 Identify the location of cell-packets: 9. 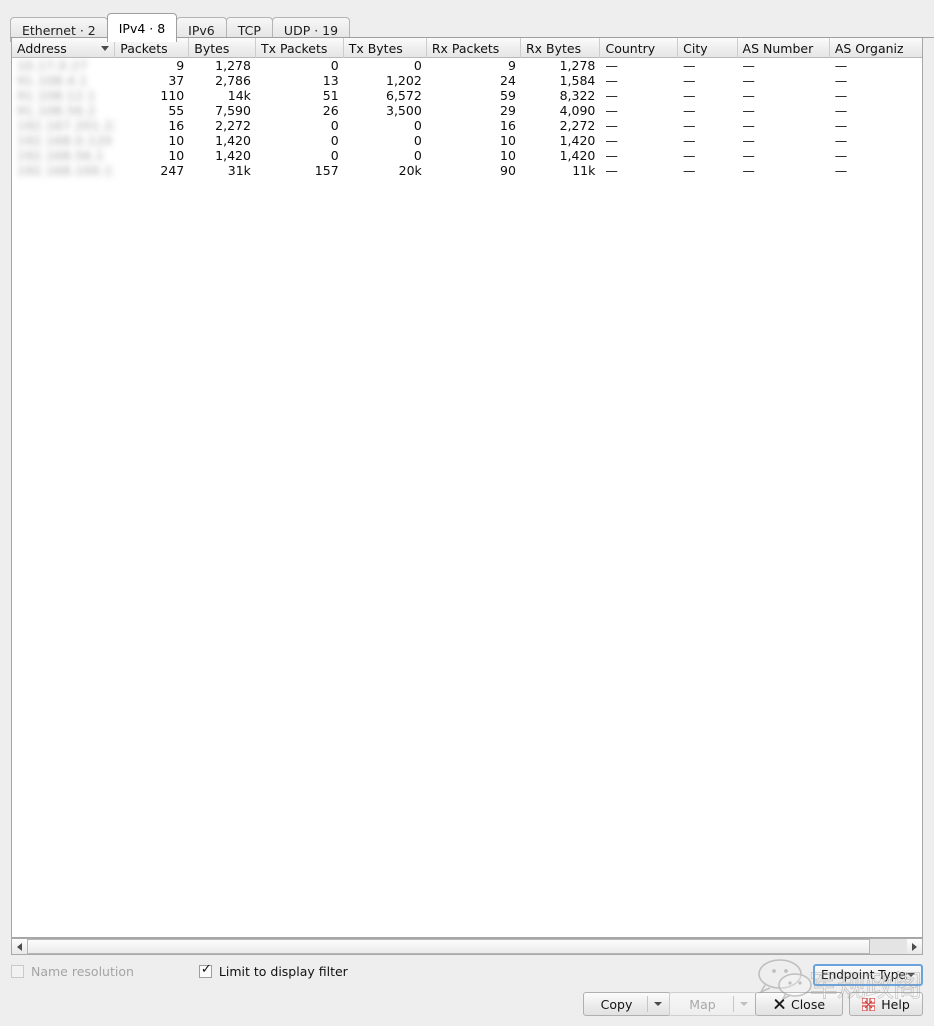
(180, 65).